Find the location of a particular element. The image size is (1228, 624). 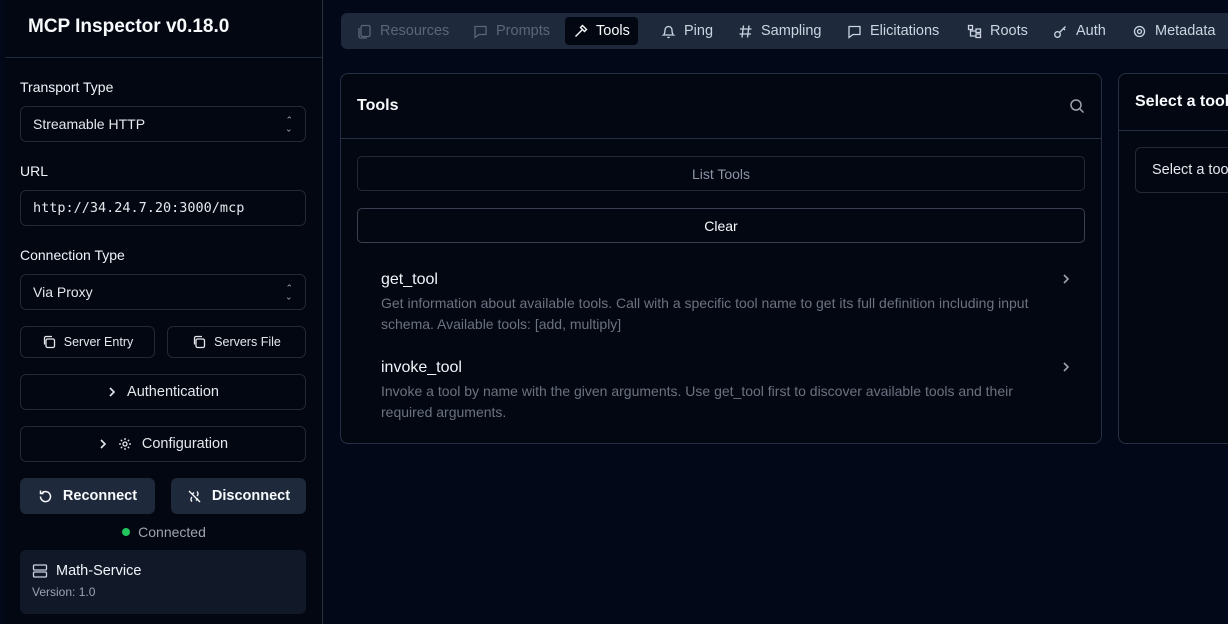

server-name: Math-Service is located at coordinates (99, 571).